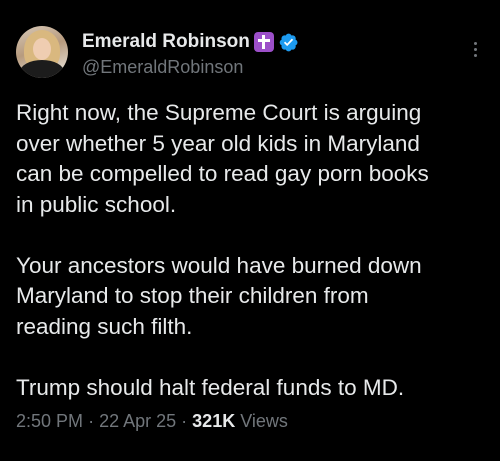 The image size is (500, 461). I want to click on verified-badge-icon, so click(288, 42).